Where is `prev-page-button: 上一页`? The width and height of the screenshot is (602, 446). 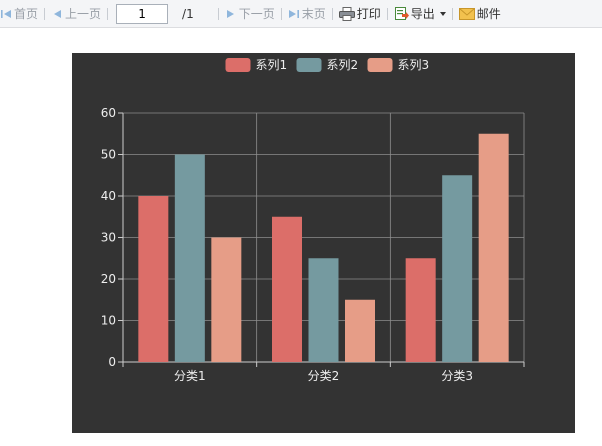 prev-page-button: 上一页 is located at coordinates (76, 14).